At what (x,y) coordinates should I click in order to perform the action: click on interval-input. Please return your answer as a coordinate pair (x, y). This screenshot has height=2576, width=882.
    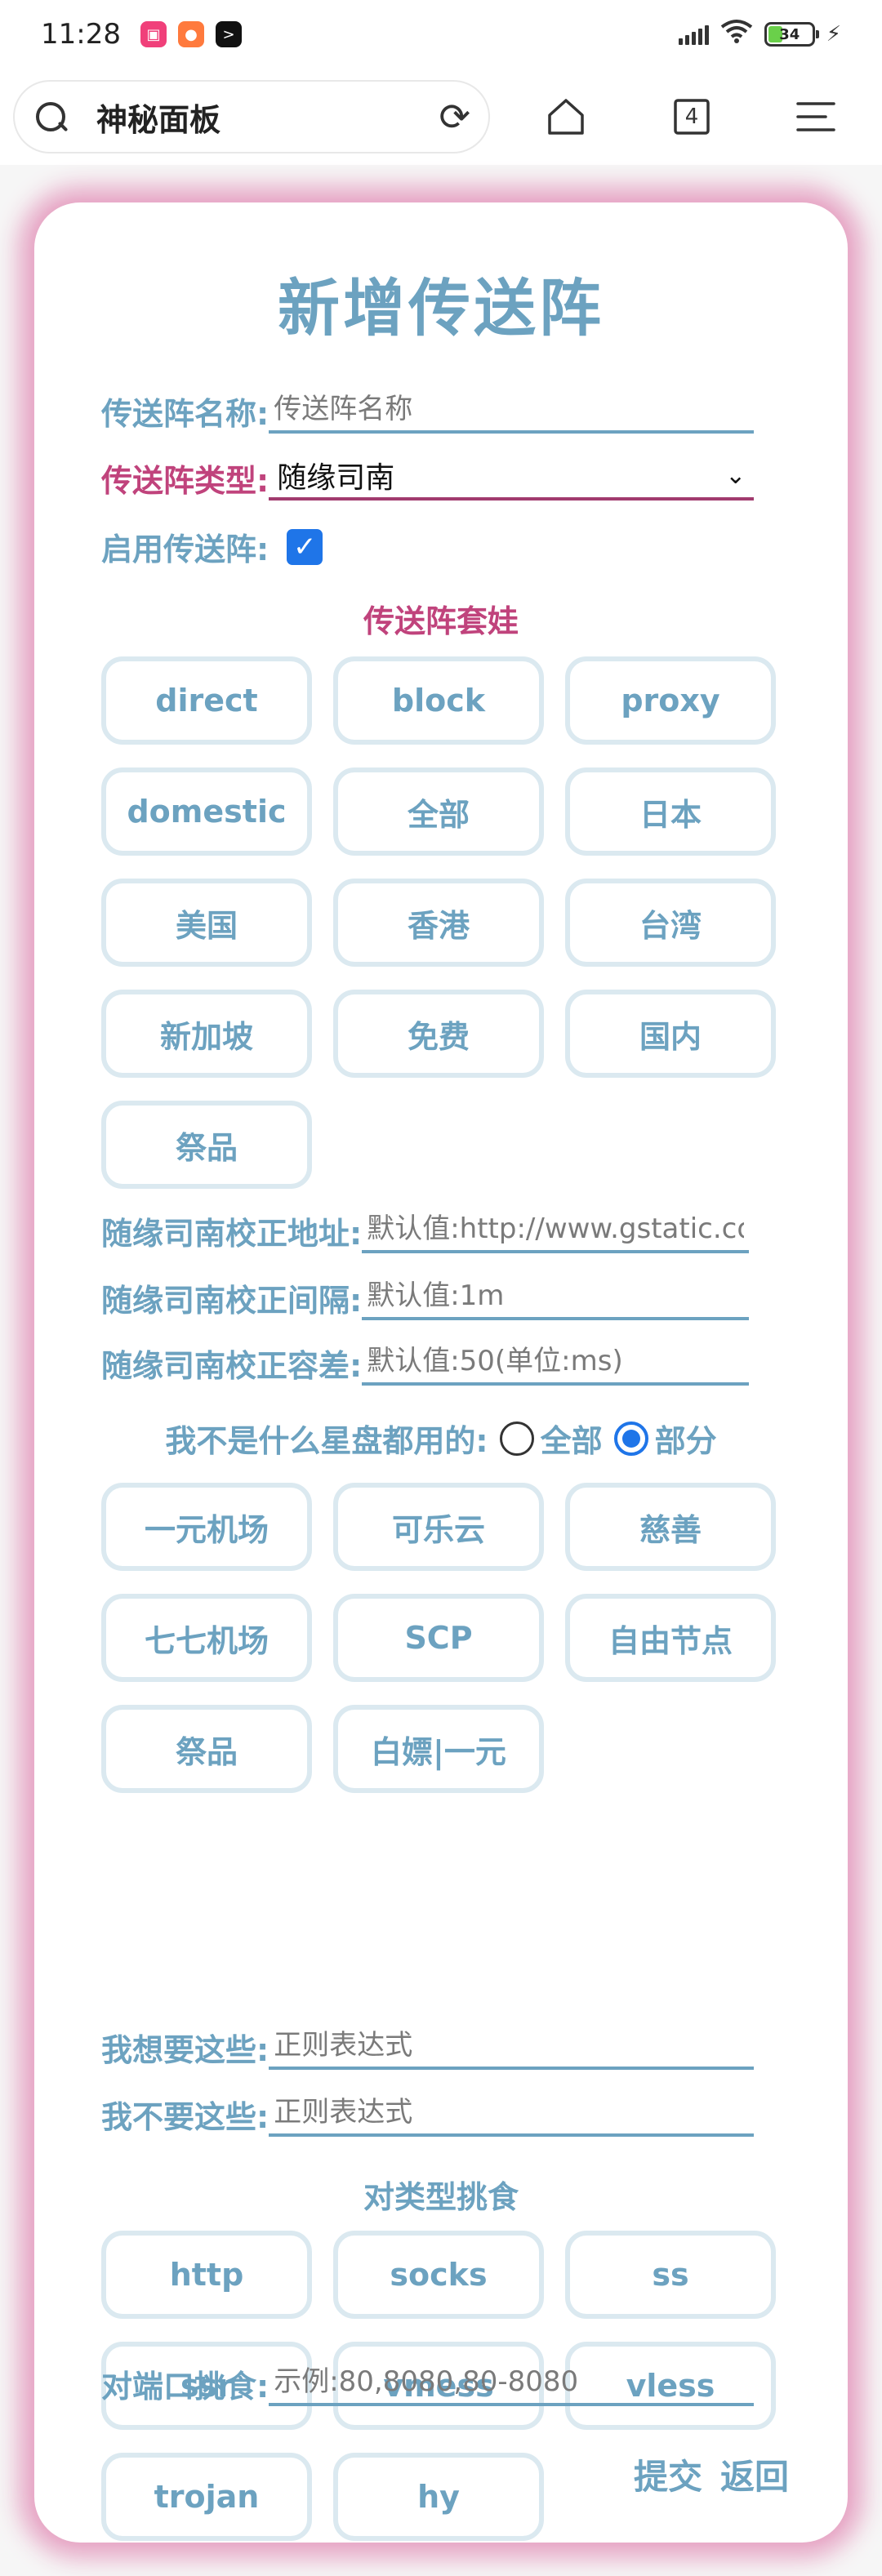
    Looking at the image, I should click on (556, 1299).